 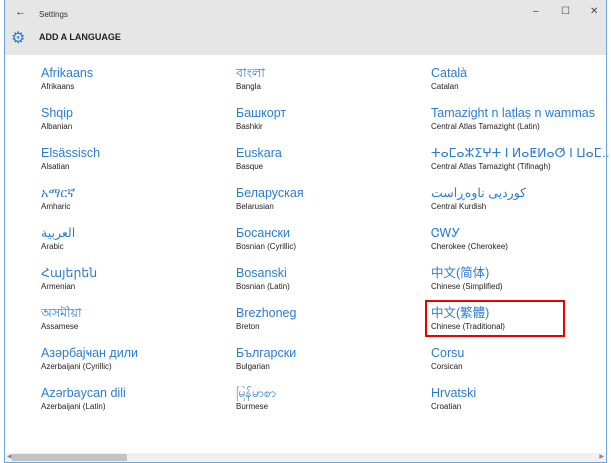 I want to click on language-item: Català Catalan, so click(x=521, y=79).